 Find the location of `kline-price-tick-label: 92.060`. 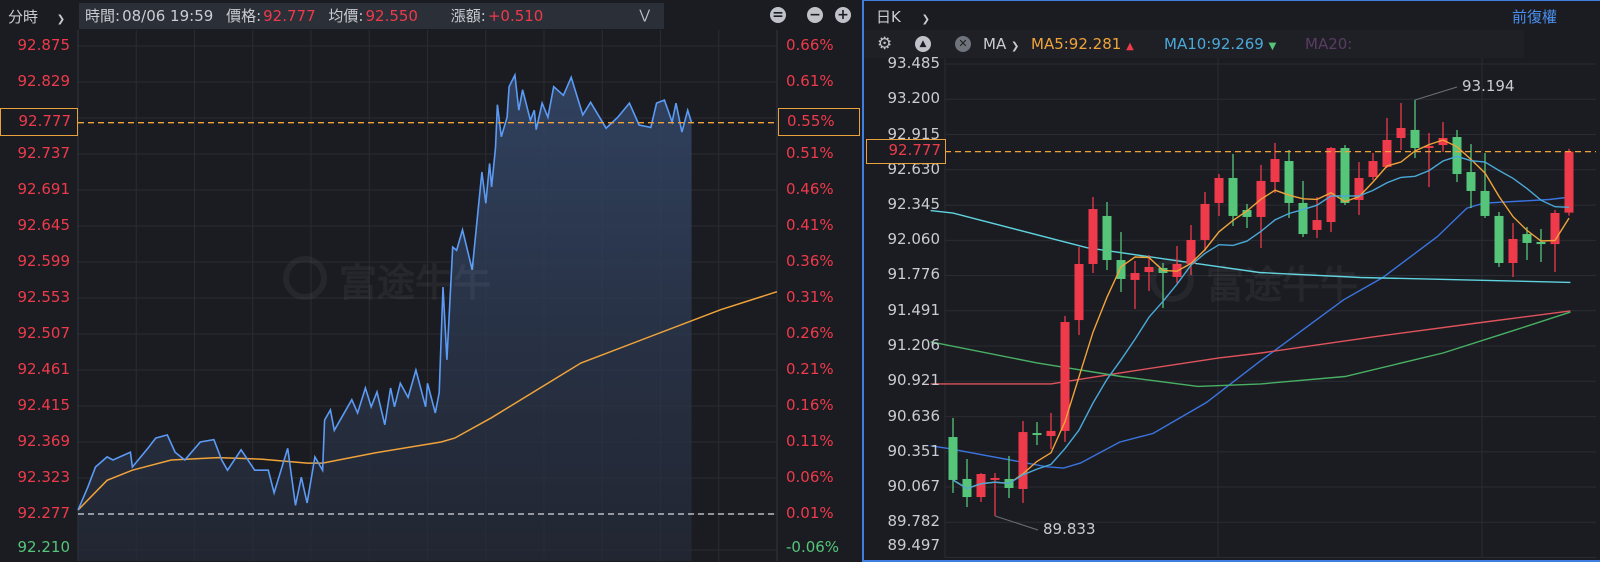

kline-price-tick-label: 92.060 is located at coordinates (914, 239).